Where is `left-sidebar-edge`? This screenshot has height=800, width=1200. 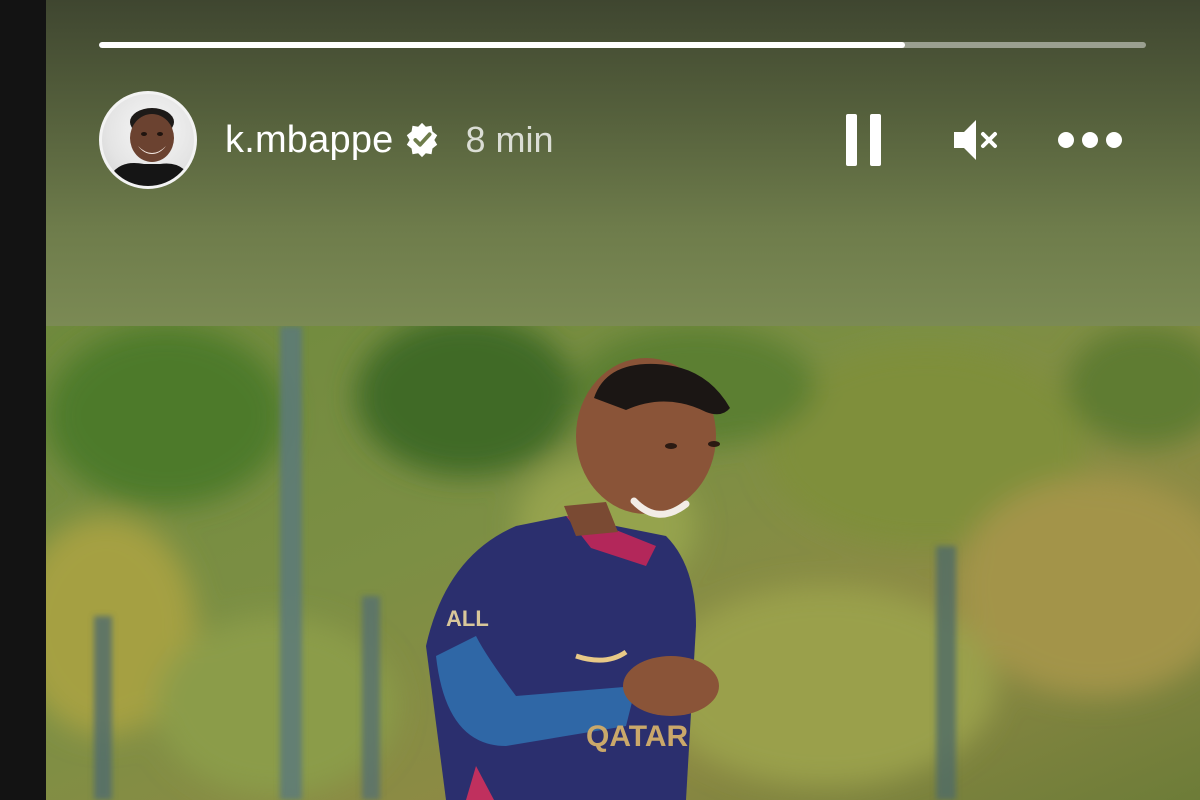 left-sidebar-edge is located at coordinates (23, 400).